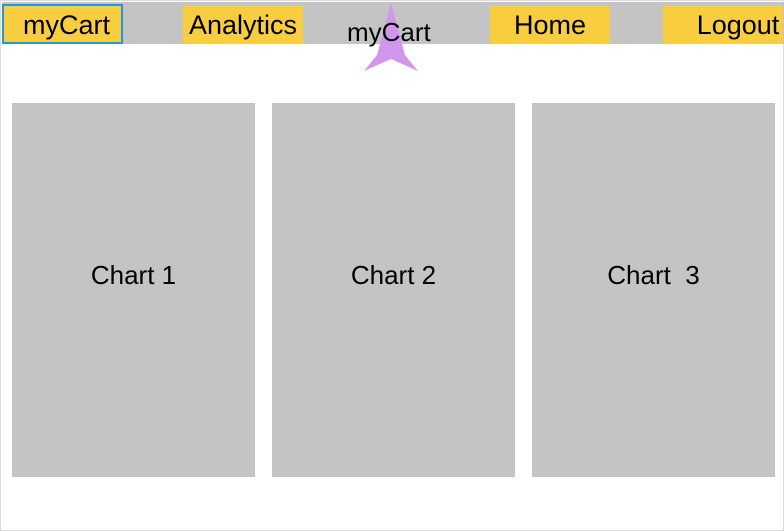 The image size is (784, 531). Describe the element at coordinates (550, 25) in the screenshot. I see `nav-button-home: Home` at that location.